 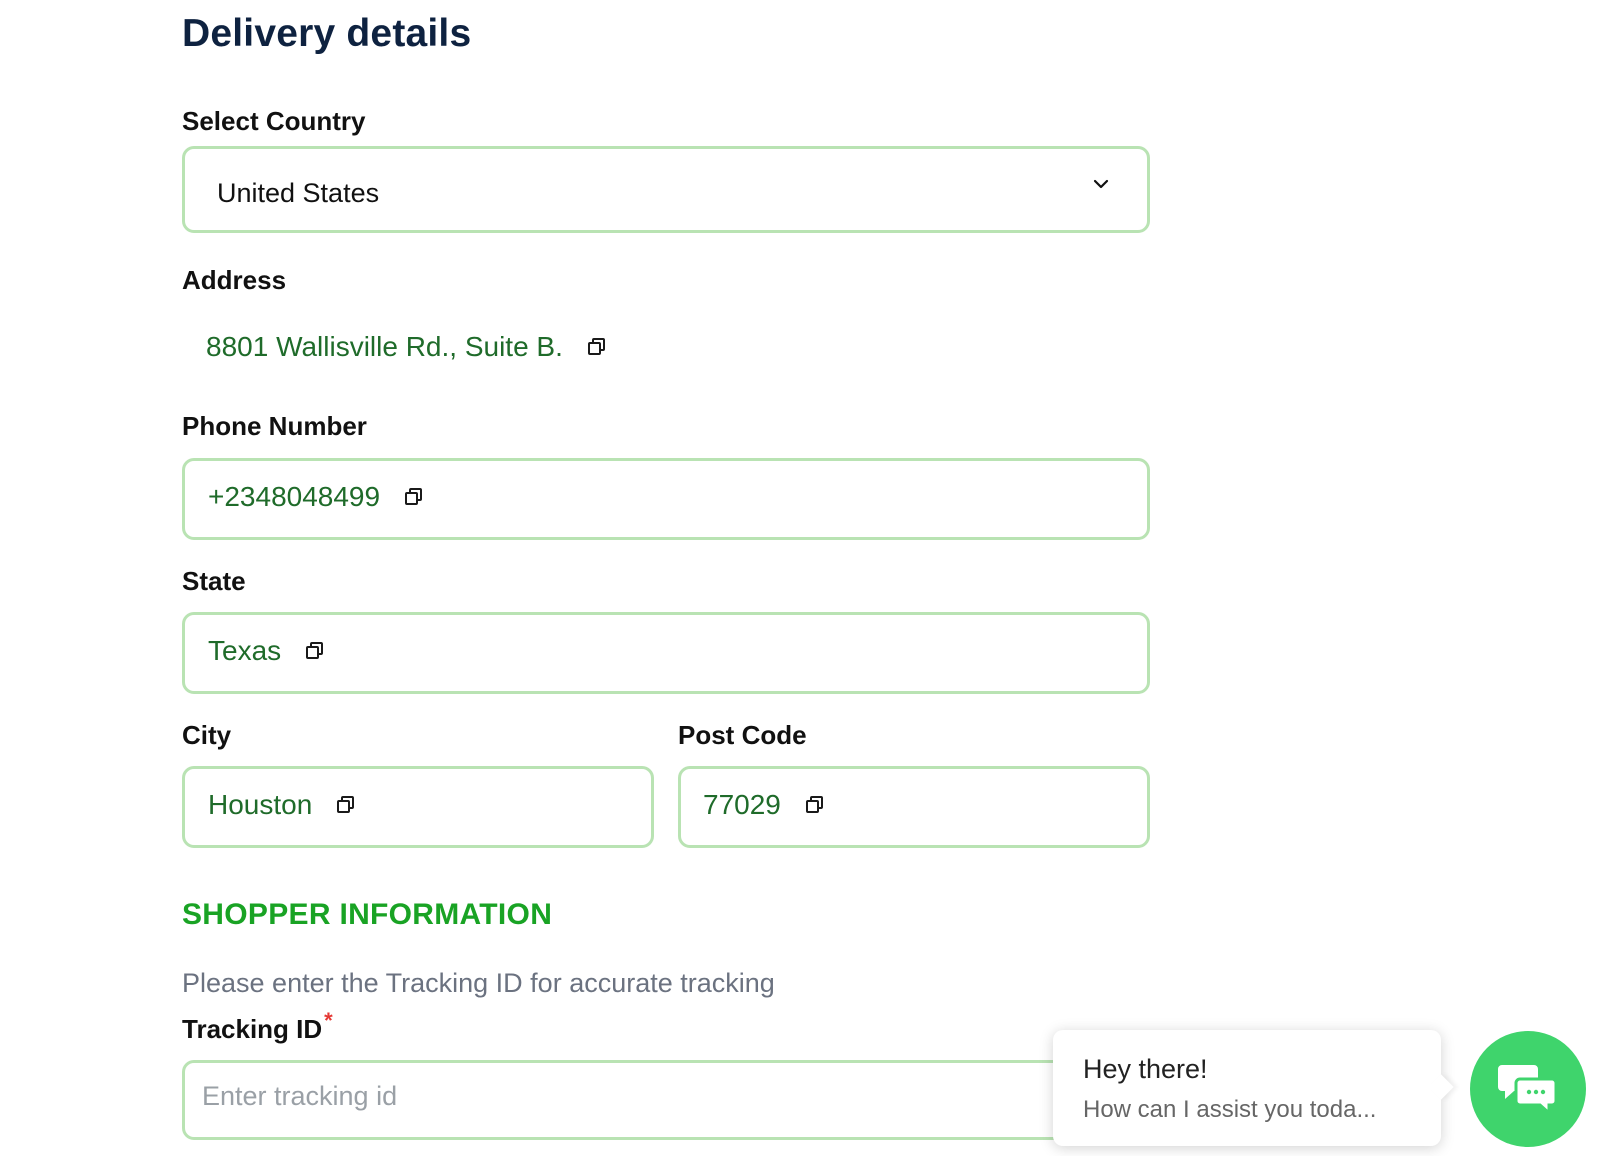 I want to click on tracking-id-placeholder: Enter tracking id, so click(x=300, y=1096).